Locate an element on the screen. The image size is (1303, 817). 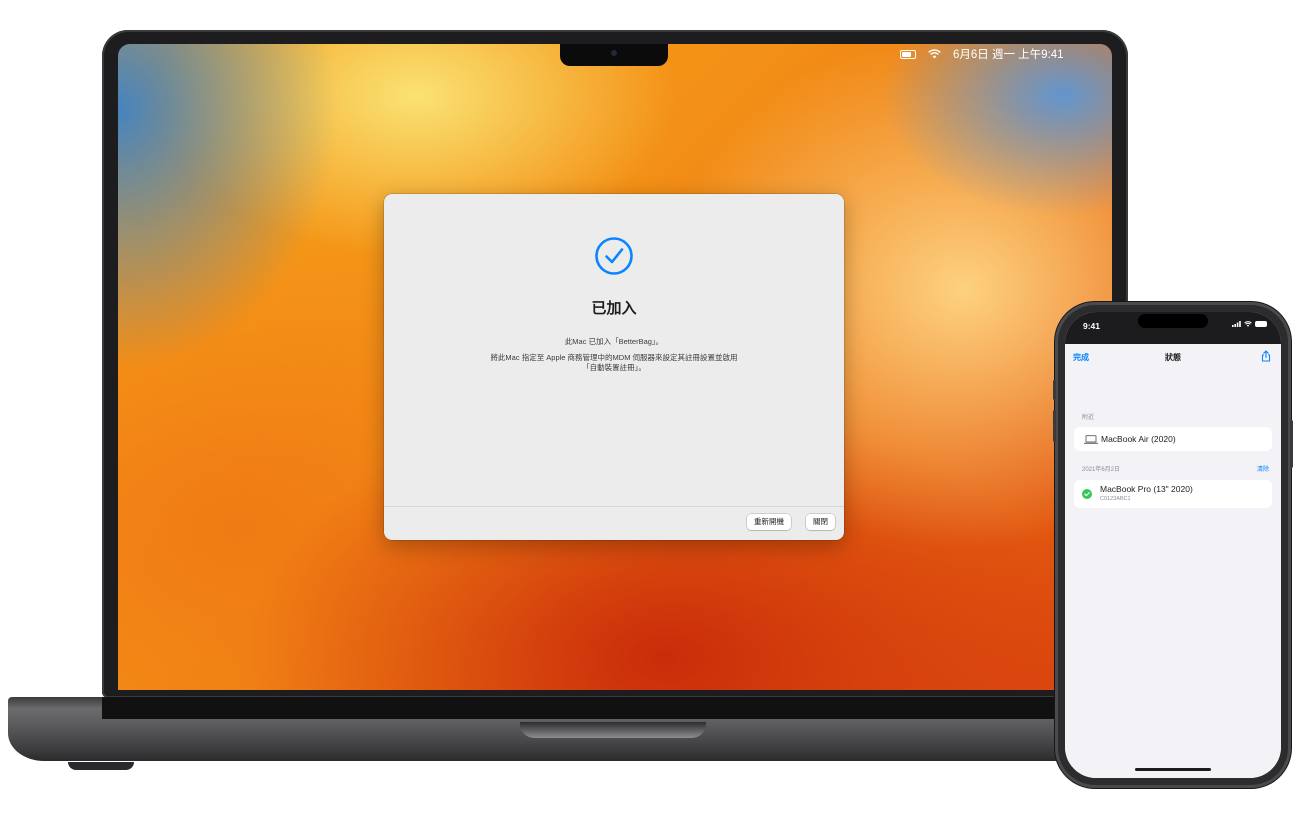
mac-menubar: 6月6日 週一 上午9:41 is located at coordinates (982, 54).